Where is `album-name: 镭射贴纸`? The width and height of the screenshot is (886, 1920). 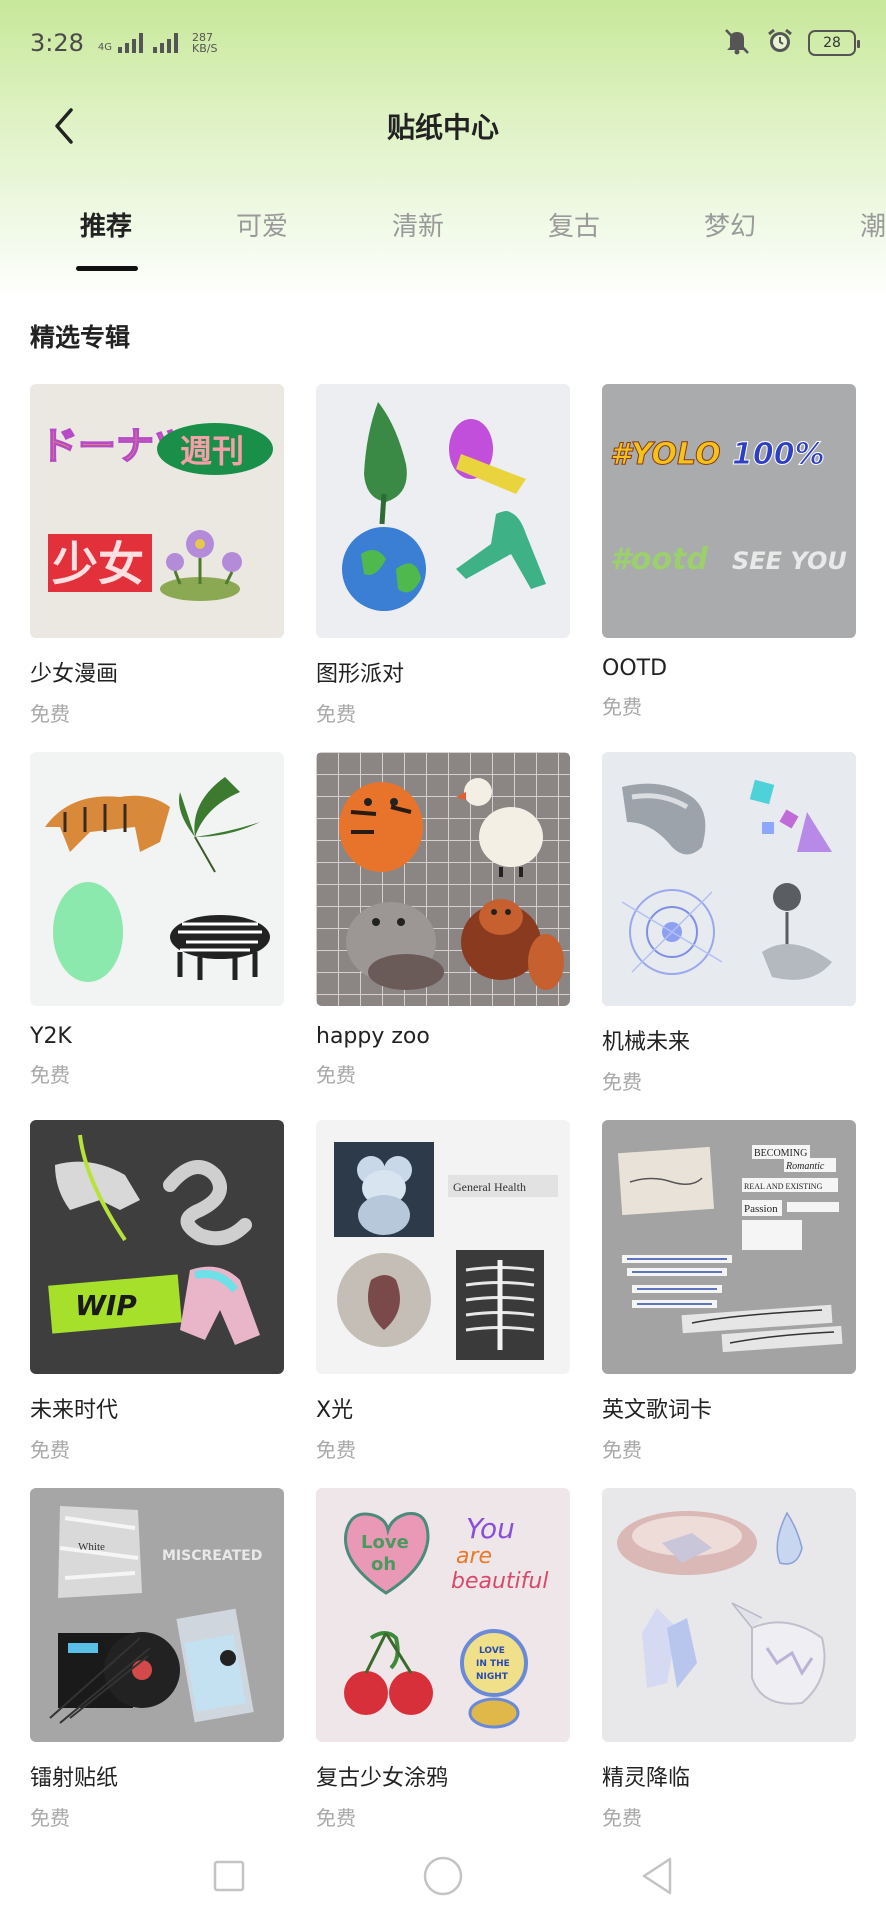
album-name: 镭射贴纸 is located at coordinates (74, 1778).